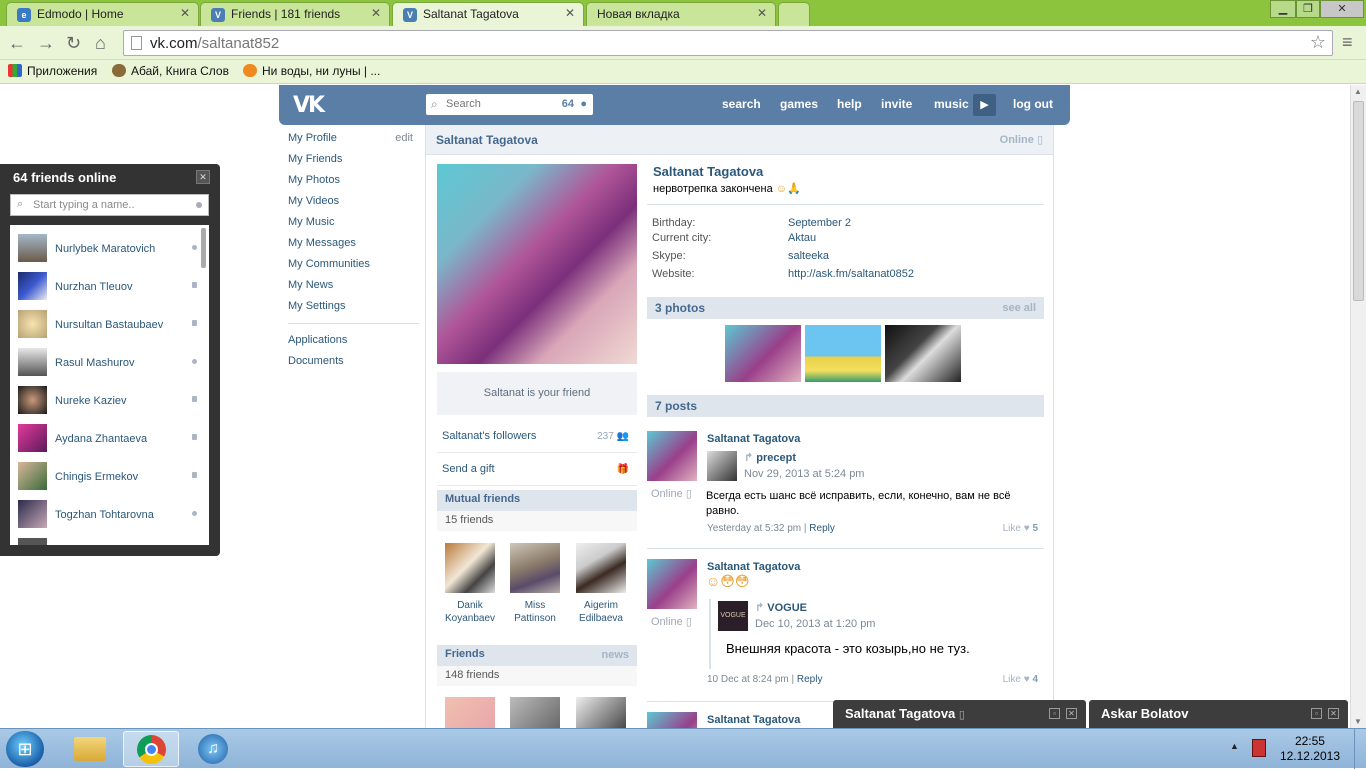 The height and width of the screenshot is (769, 1366). Describe the element at coordinates (601, 584) in the screenshot. I see `mutual-friend: Aigerim Edilbaeva` at that location.